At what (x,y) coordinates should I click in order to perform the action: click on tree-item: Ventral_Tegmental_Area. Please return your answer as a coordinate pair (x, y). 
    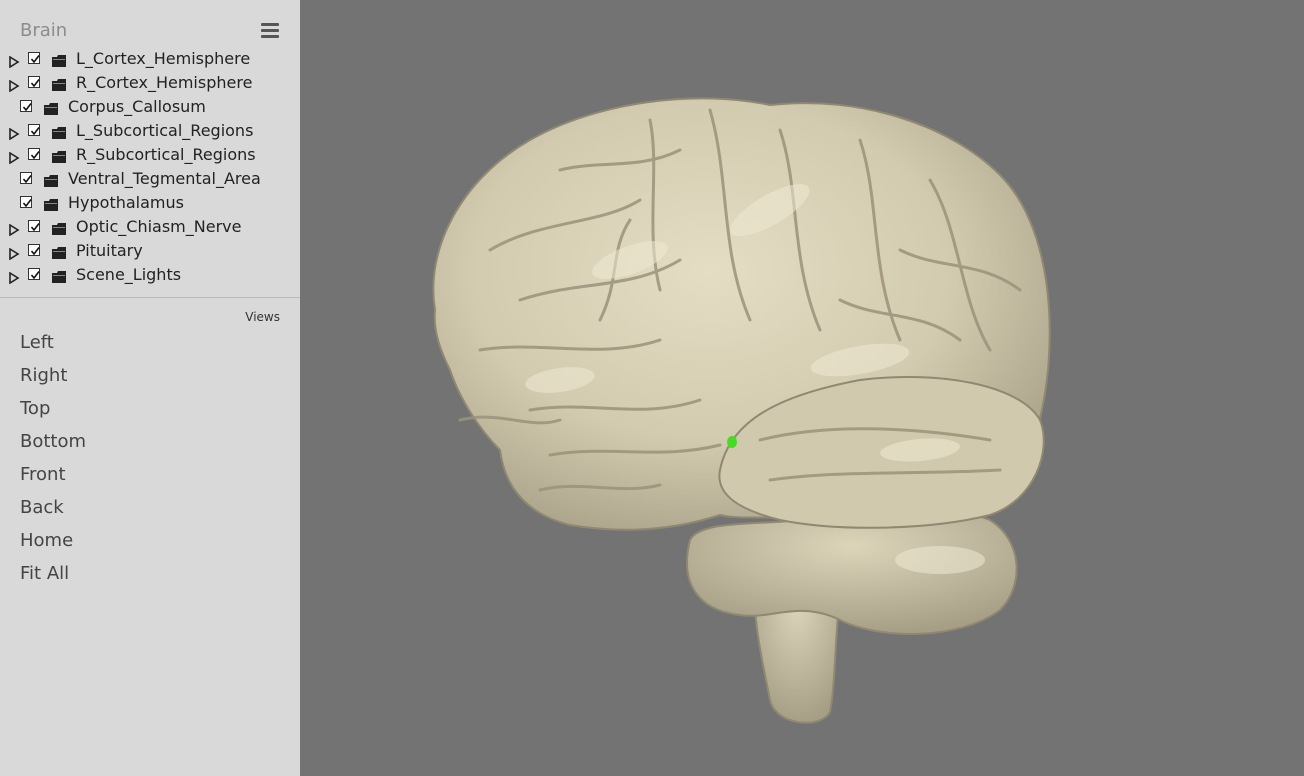
    Looking at the image, I should click on (150, 179).